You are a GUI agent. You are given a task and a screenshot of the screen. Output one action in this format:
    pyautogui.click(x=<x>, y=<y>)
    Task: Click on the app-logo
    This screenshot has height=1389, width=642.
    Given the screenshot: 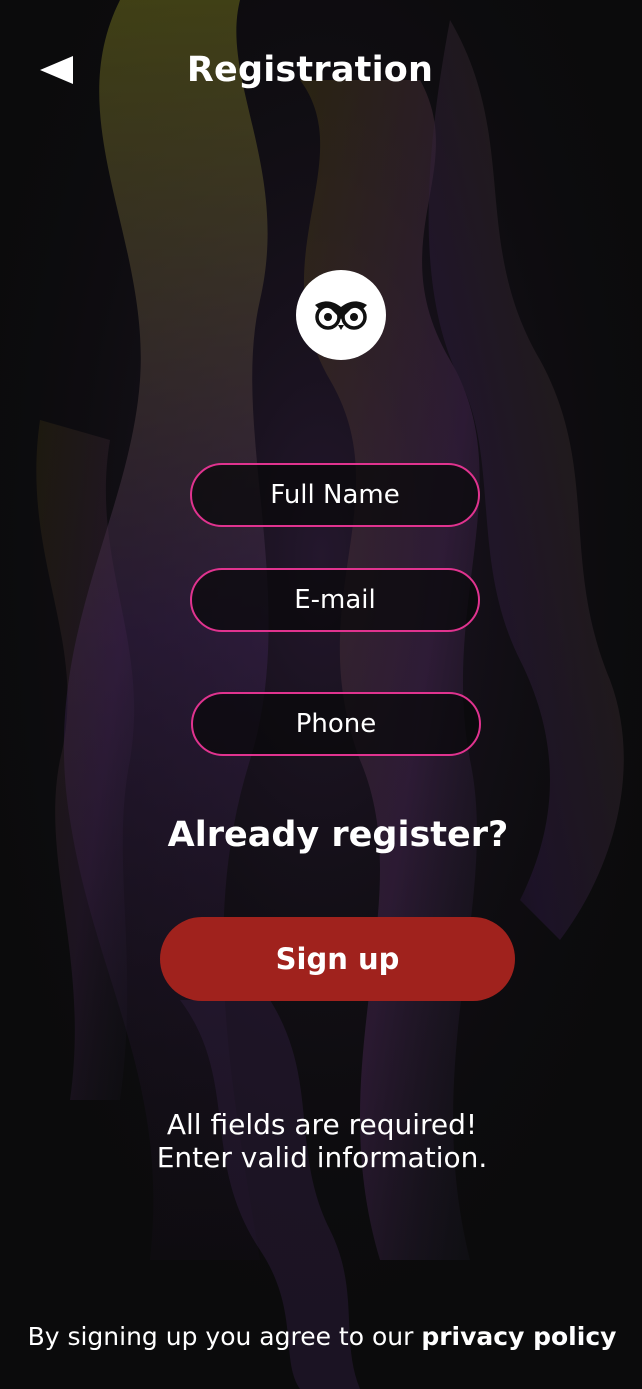 What is the action you would take?
    pyautogui.click(x=341, y=315)
    